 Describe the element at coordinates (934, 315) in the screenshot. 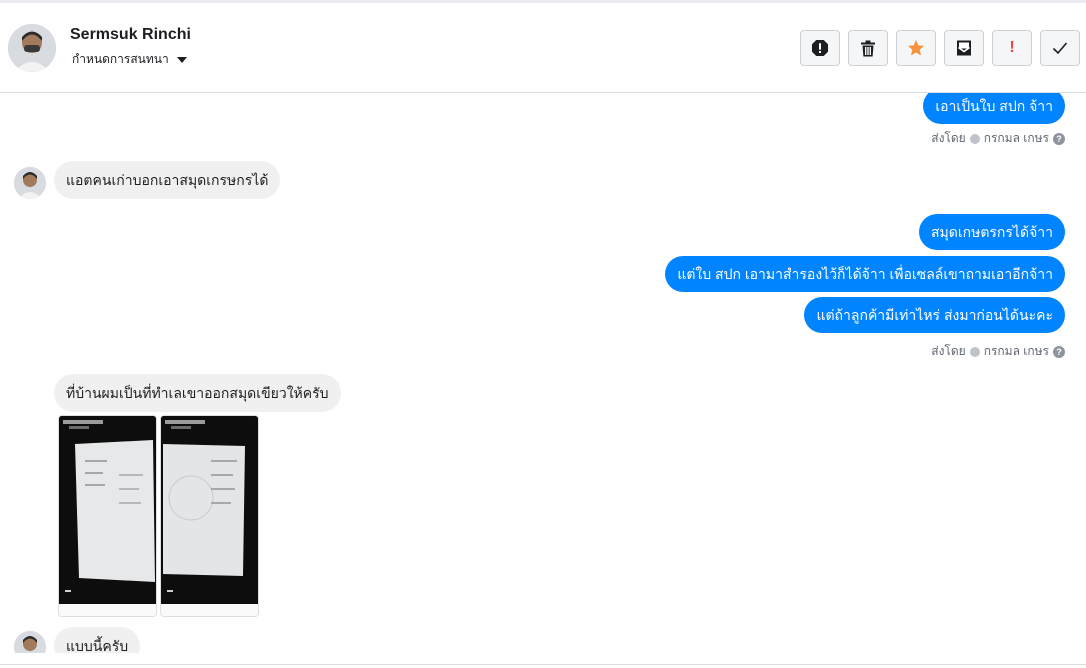

I see `outgoing-message: แต่ถ้าลูกค้ามีเท่าไหร่ ส่งมาก่อนได้นะคะ` at that location.